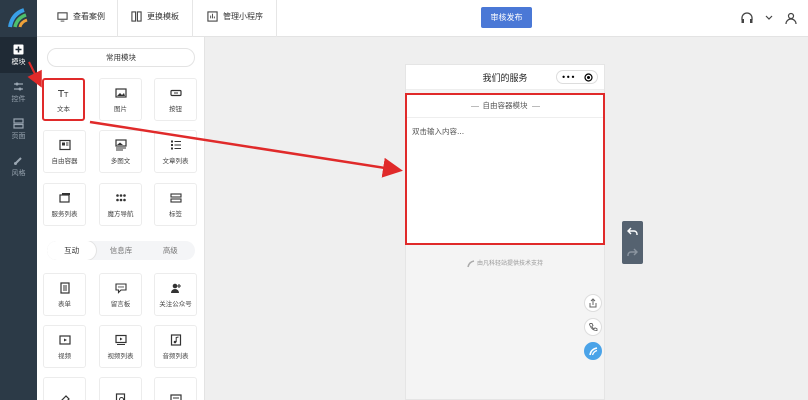 This screenshot has width=808, height=400. Describe the element at coordinates (505, 77) in the screenshot. I see `phone-header: 我们的服务 •••` at that location.